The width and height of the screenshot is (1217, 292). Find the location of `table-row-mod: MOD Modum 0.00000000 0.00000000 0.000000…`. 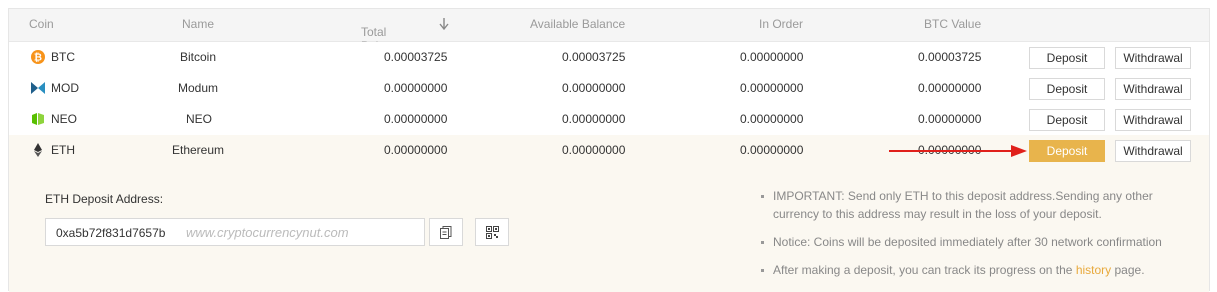

table-row-mod: MOD Modum 0.00000000 0.00000000 0.000000… is located at coordinates (609, 89).